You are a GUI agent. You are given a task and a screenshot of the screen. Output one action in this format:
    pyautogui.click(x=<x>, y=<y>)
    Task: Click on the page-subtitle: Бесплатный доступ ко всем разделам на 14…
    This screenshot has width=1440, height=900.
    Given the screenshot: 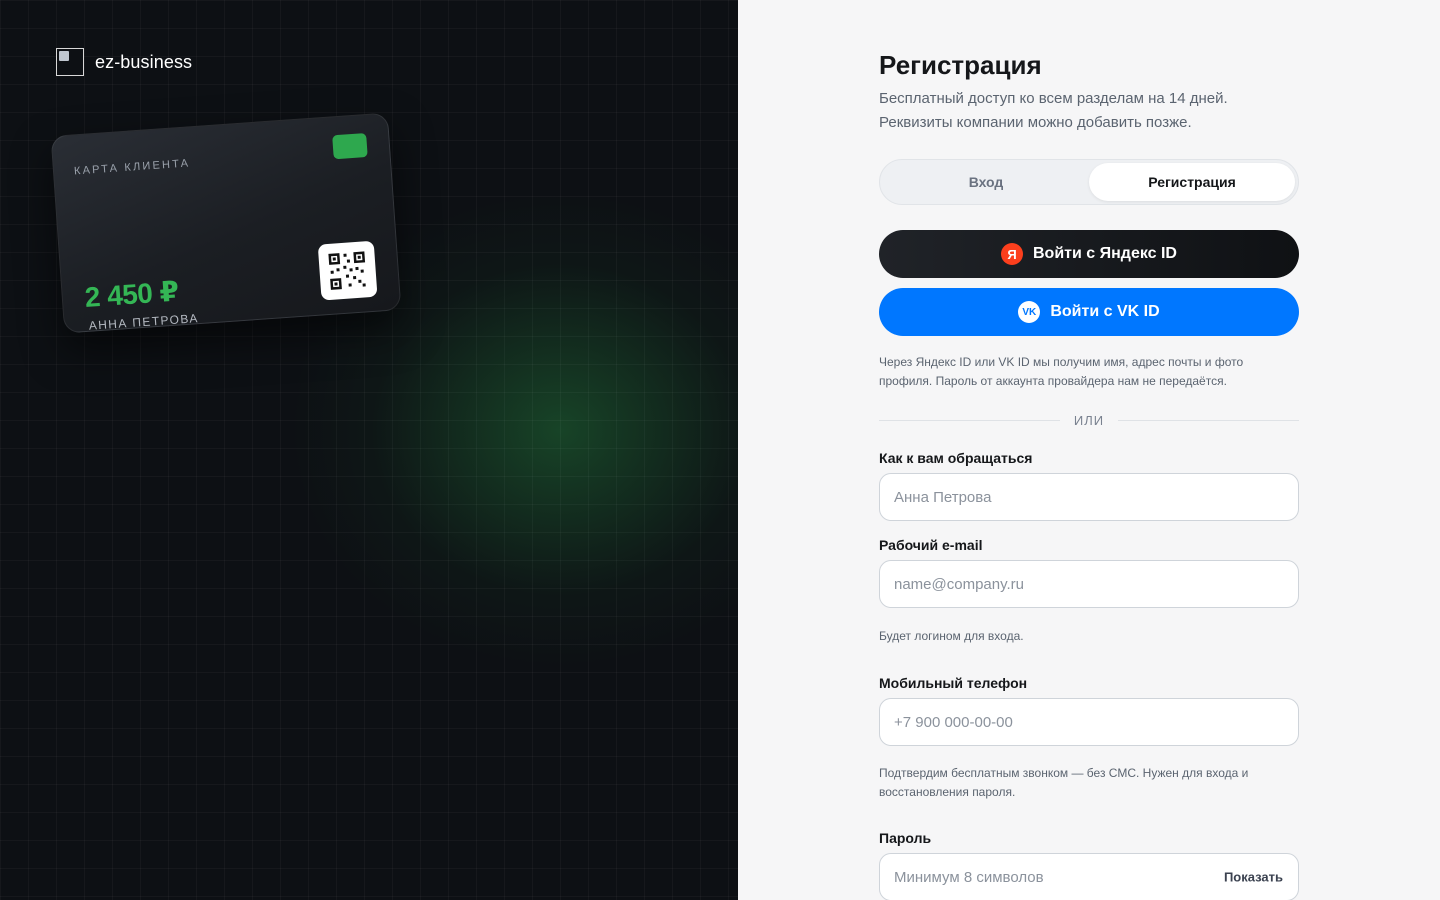 What is the action you would take?
    pyautogui.click(x=1089, y=111)
    